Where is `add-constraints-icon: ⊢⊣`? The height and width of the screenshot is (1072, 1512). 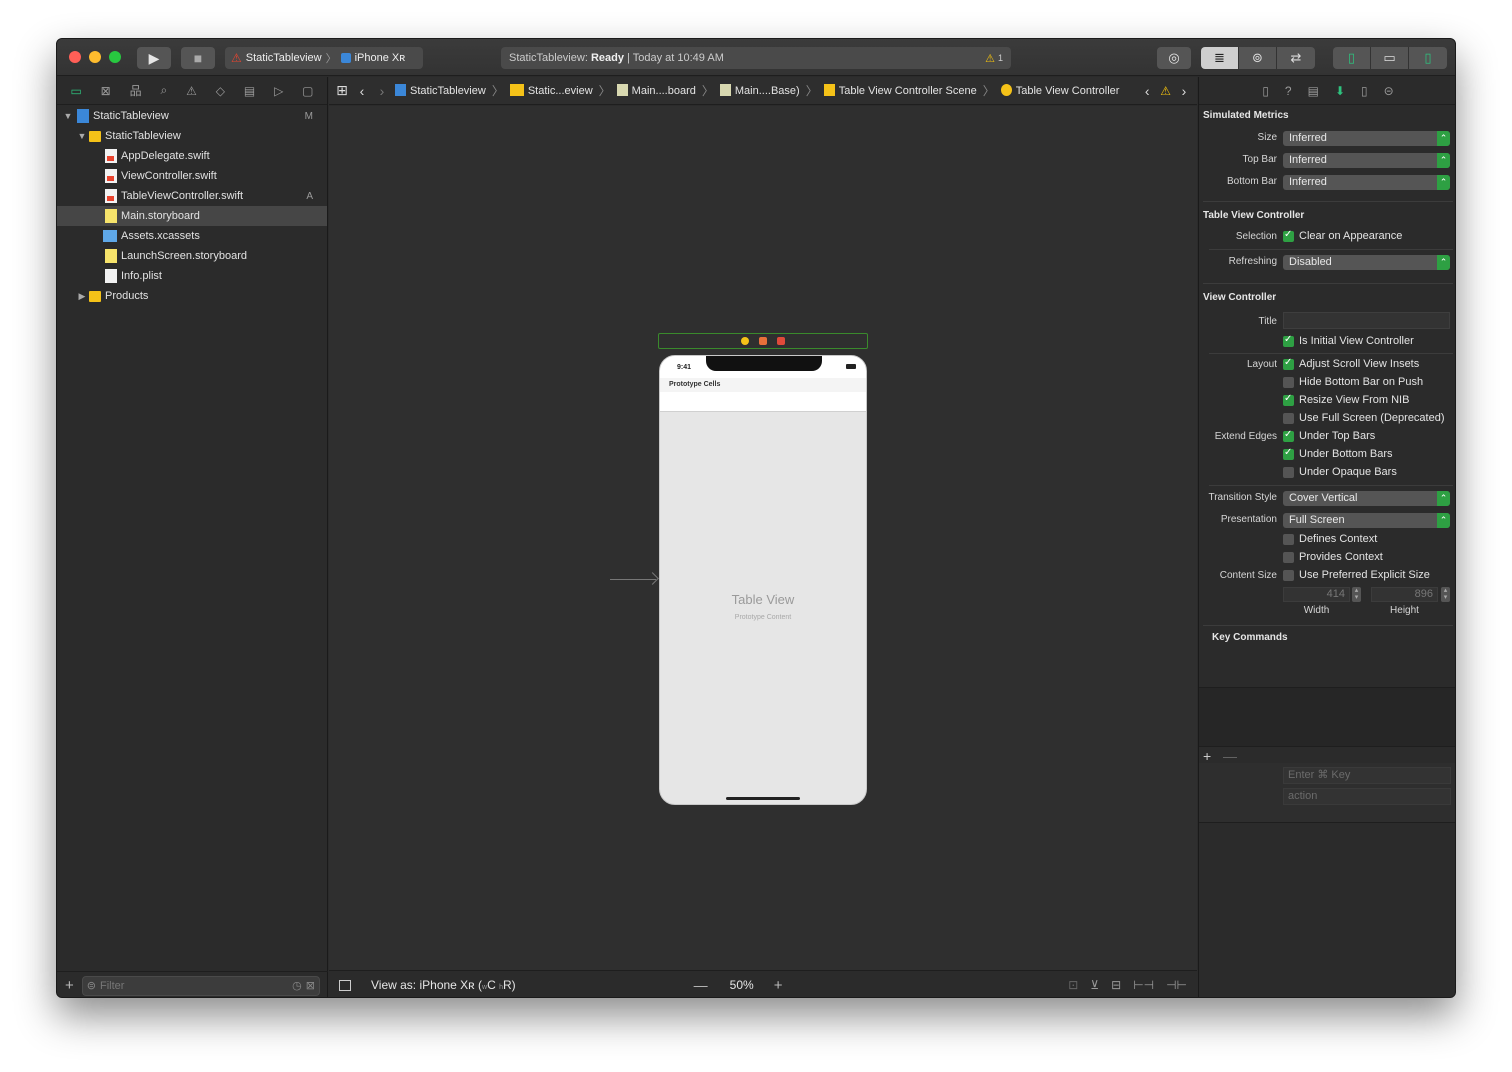 add-constraints-icon: ⊢⊣ is located at coordinates (1143, 985).